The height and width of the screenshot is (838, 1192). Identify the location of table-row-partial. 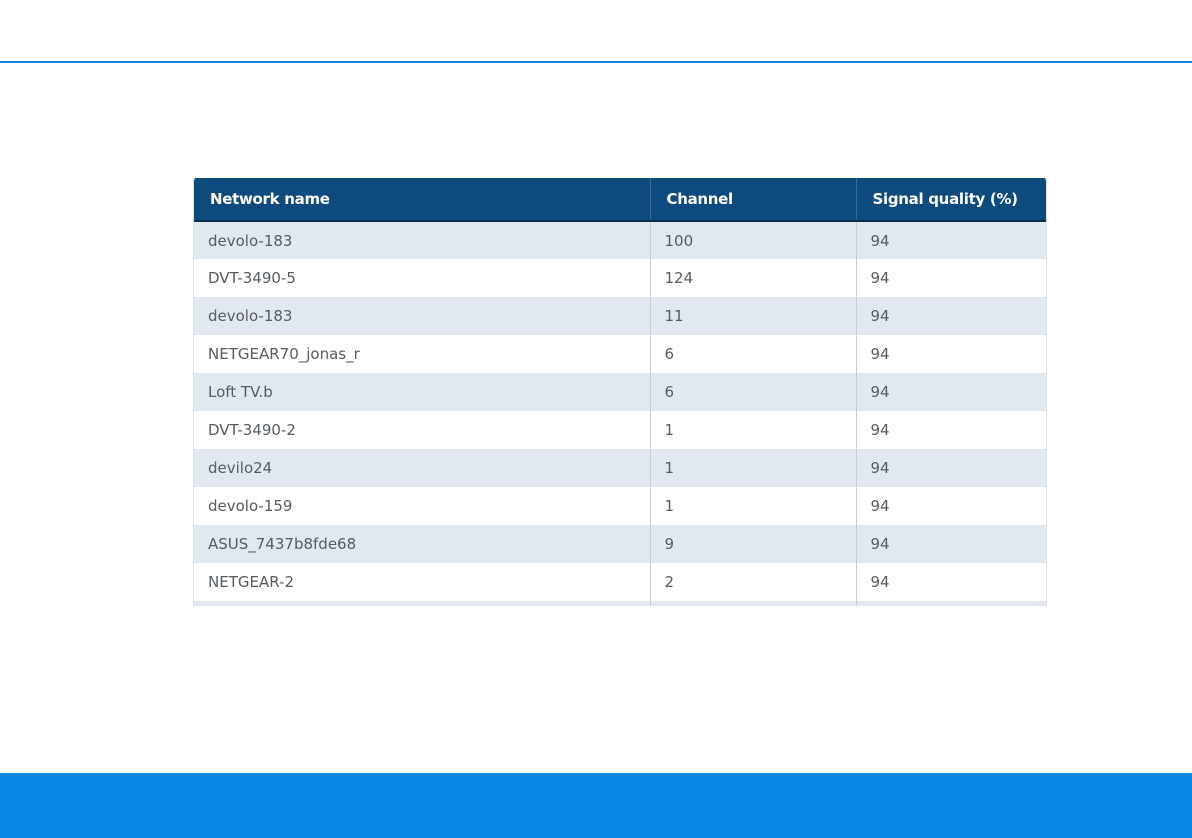
(620, 603).